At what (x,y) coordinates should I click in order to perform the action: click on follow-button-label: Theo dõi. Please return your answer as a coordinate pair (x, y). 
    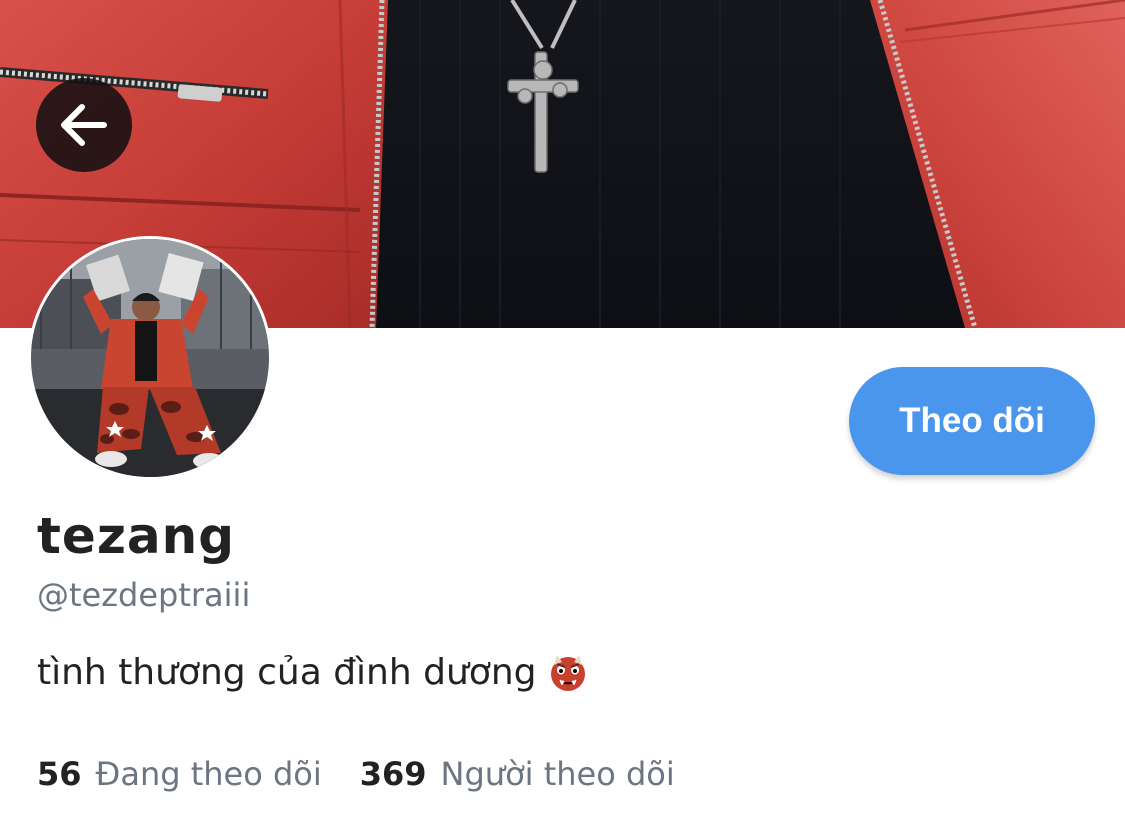
    Looking at the image, I should click on (972, 420).